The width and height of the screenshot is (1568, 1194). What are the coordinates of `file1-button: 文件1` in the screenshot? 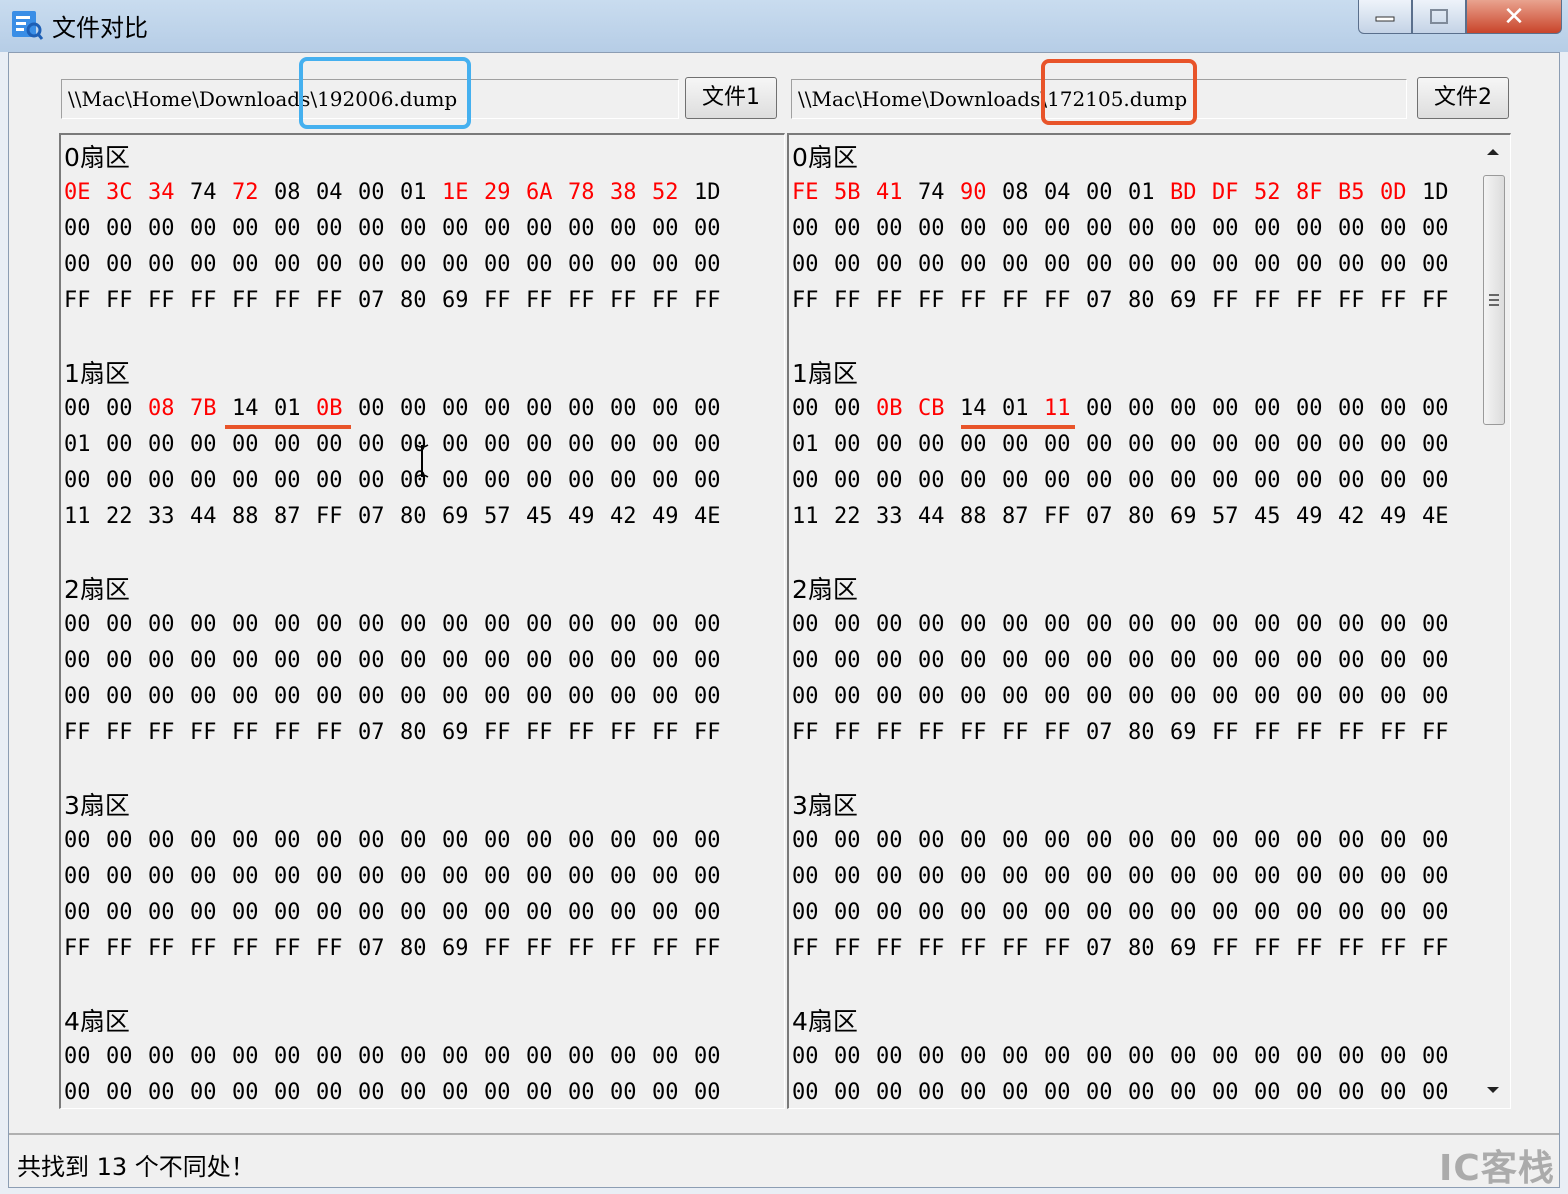 It's located at (731, 98).